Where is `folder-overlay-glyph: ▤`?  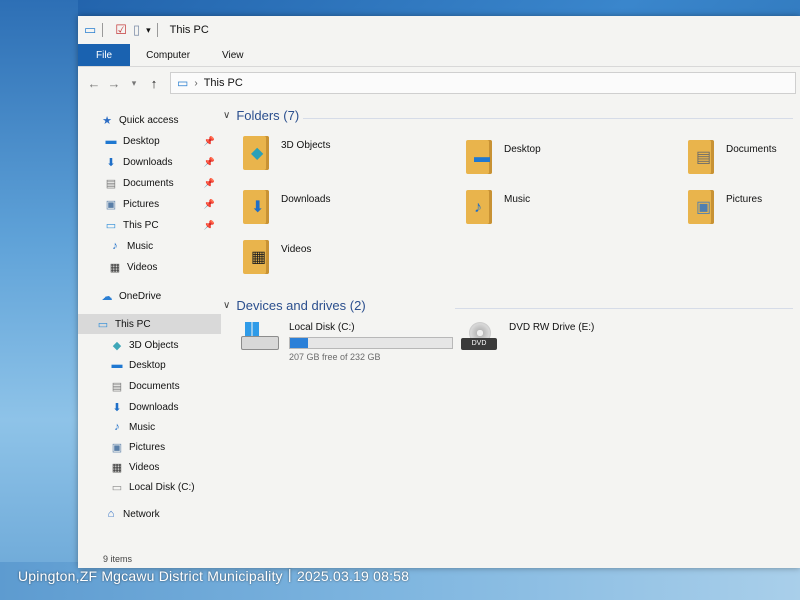
folder-overlay-glyph: ▤ is located at coordinates (704, 157).